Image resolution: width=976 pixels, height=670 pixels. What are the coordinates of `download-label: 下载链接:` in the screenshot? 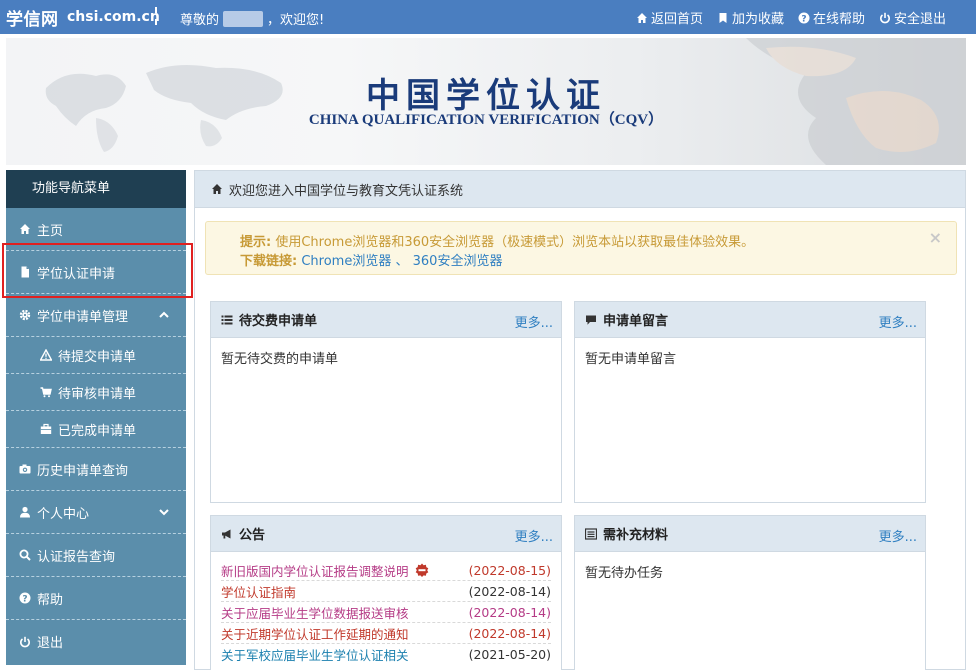 It's located at (269, 261).